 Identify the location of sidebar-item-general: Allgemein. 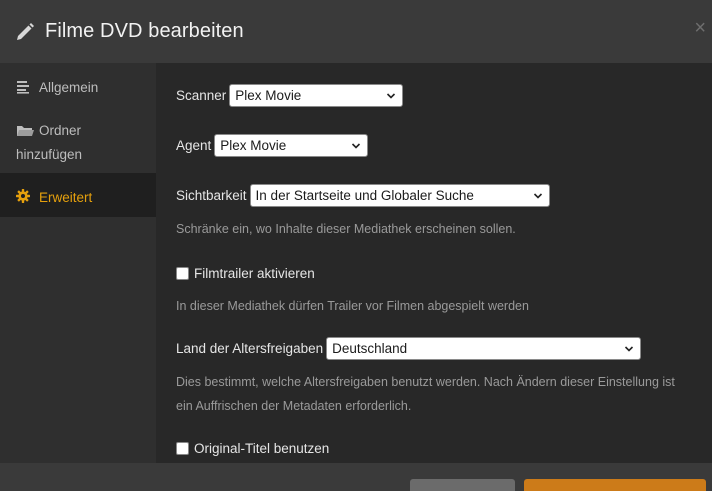
(78, 87).